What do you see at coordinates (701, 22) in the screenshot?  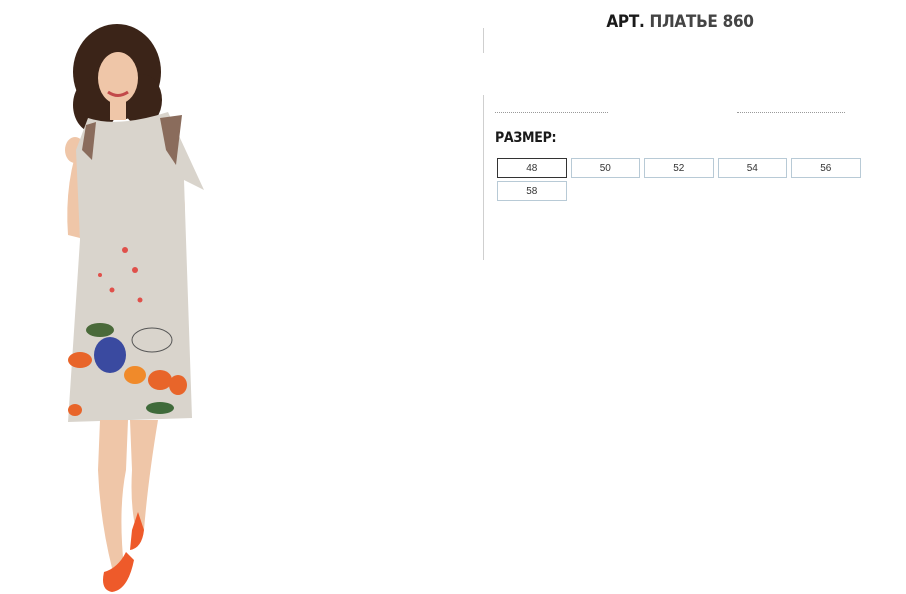 I see `title-name: ПЛАТЬЕ 860` at bounding box center [701, 22].